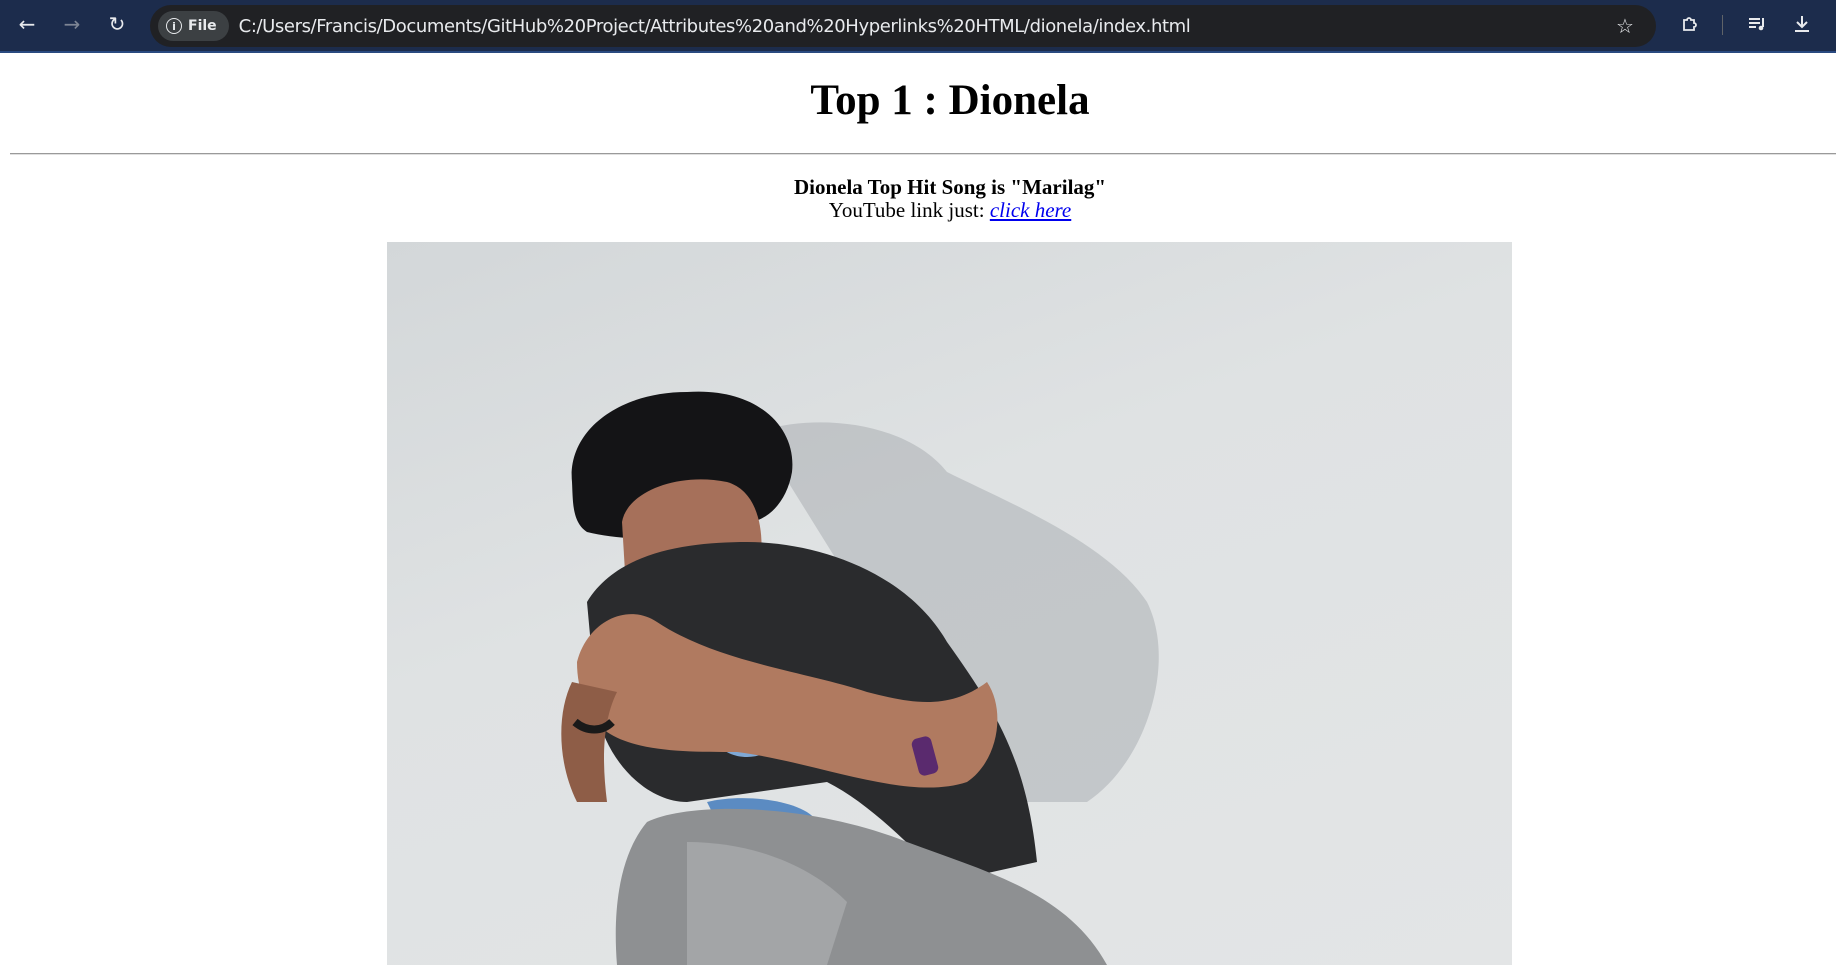 The image size is (1836, 965). I want to click on toolbar-separator, so click(1722, 25).